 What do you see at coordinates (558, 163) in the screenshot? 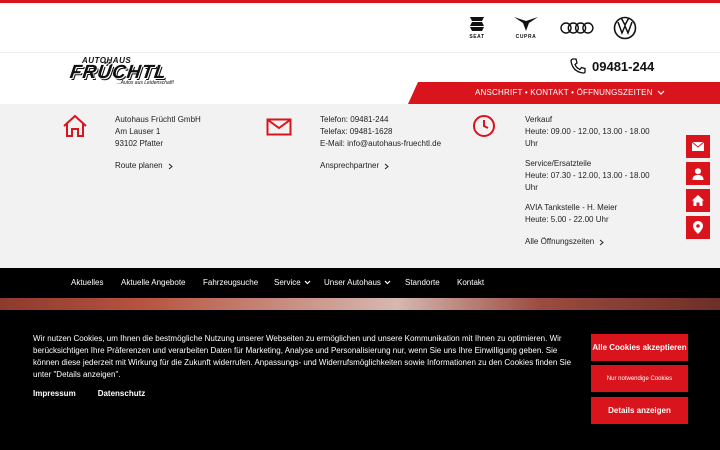
I see `service-title: Service/Ersatzteile` at bounding box center [558, 163].